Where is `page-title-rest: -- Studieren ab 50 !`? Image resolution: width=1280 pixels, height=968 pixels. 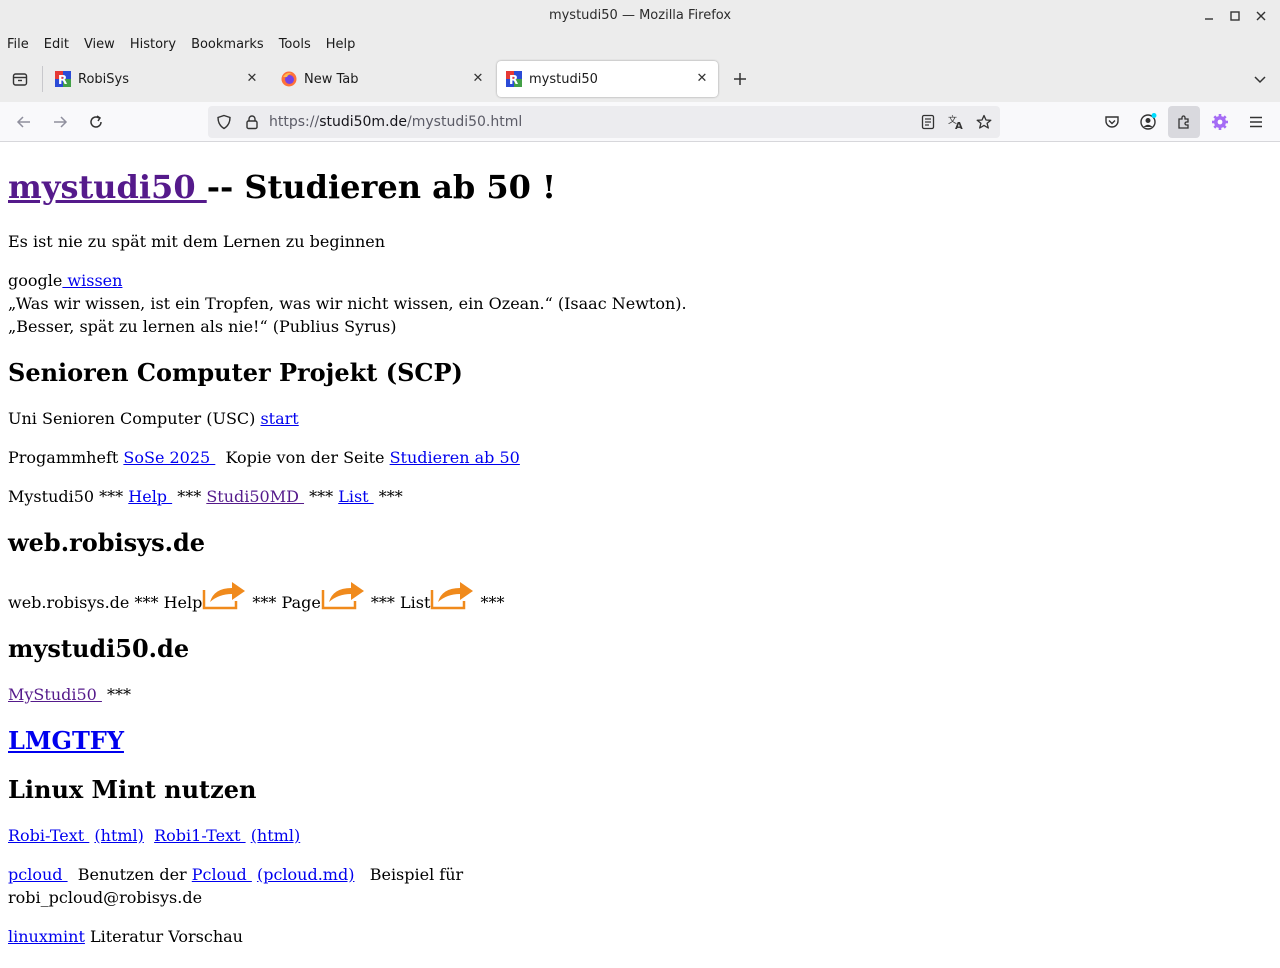 page-title-rest: -- Studieren ab 50 ! is located at coordinates (381, 187).